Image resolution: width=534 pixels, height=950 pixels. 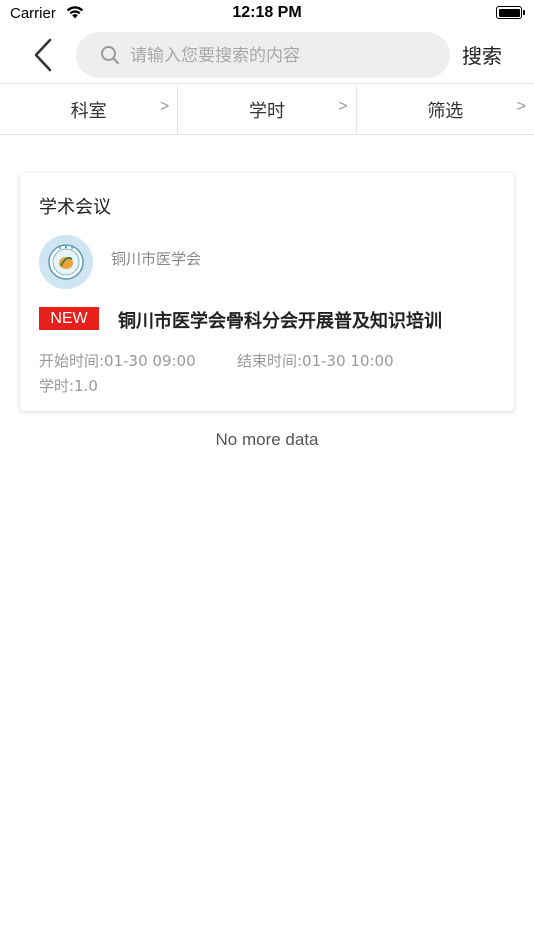 What do you see at coordinates (110, 55) in the screenshot?
I see `search-icon` at bounding box center [110, 55].